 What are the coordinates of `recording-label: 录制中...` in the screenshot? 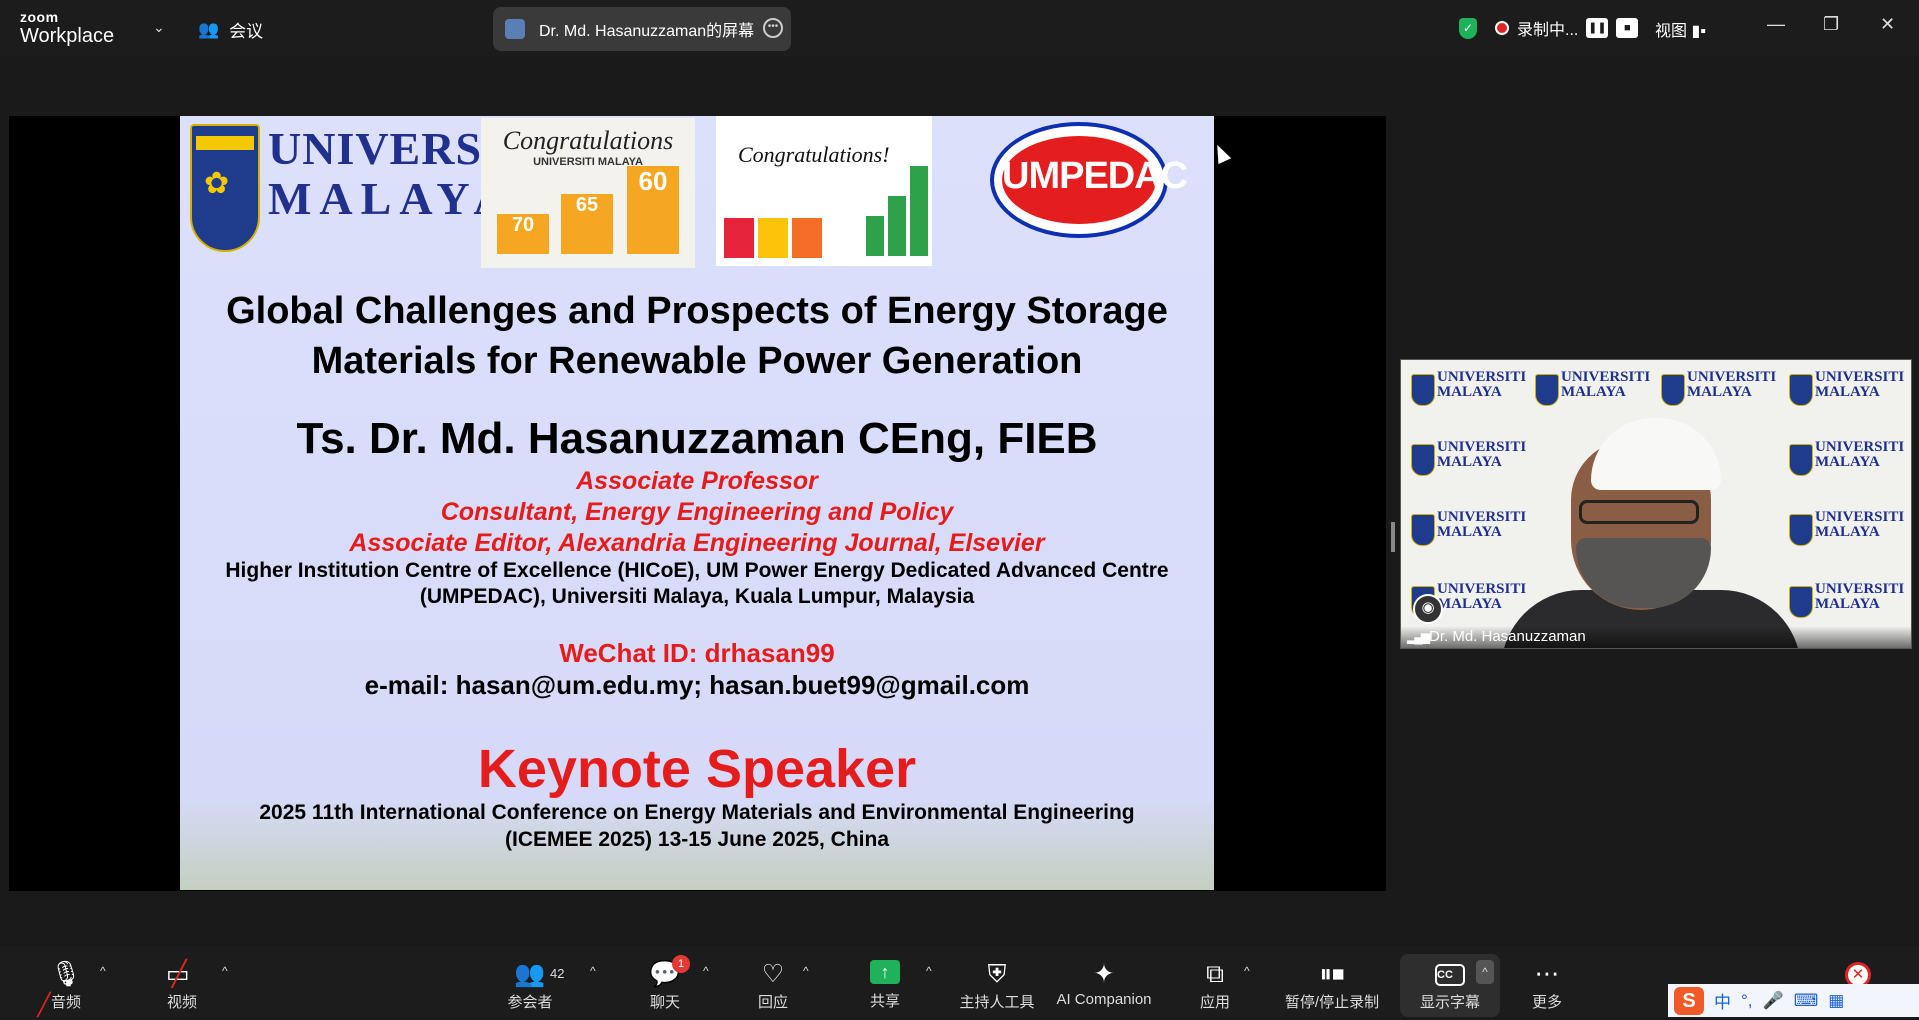 It's located at (1548, 30).